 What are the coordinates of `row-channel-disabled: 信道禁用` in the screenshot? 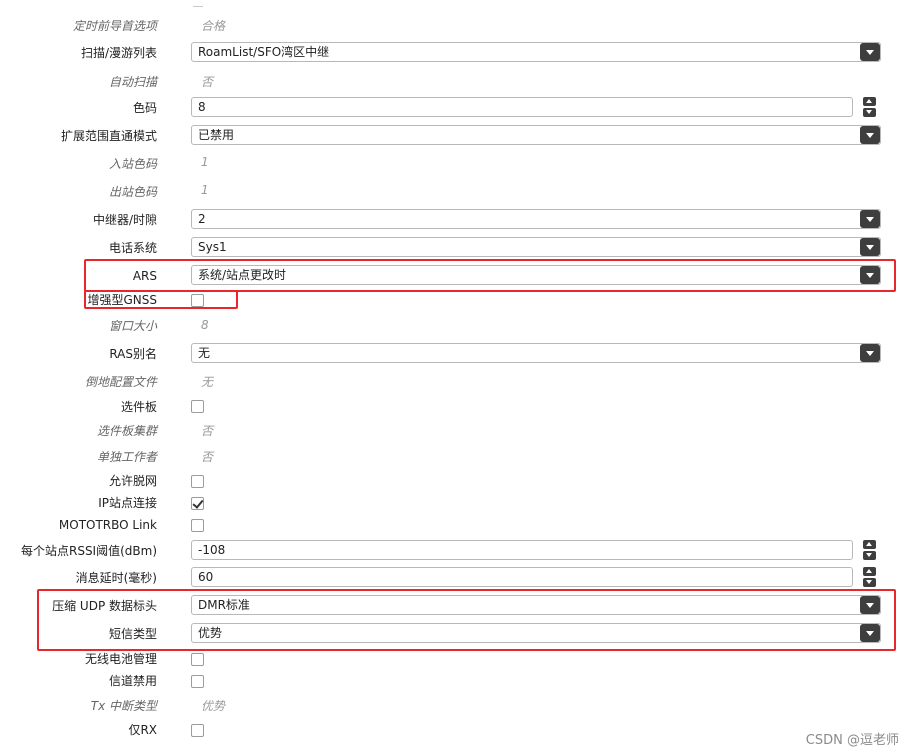 It's located at (456, 682).